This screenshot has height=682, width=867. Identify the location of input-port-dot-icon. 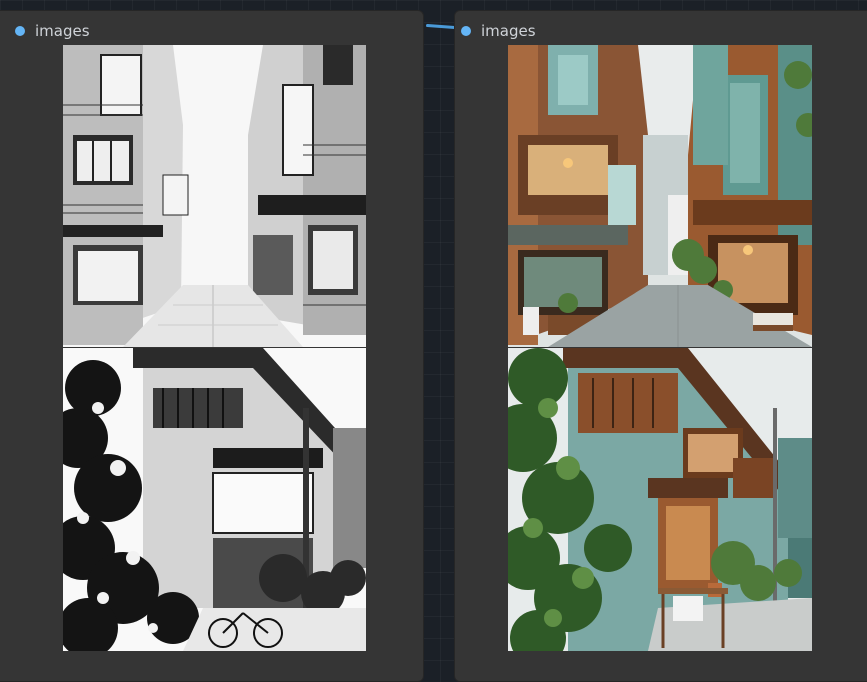
(466, 31).